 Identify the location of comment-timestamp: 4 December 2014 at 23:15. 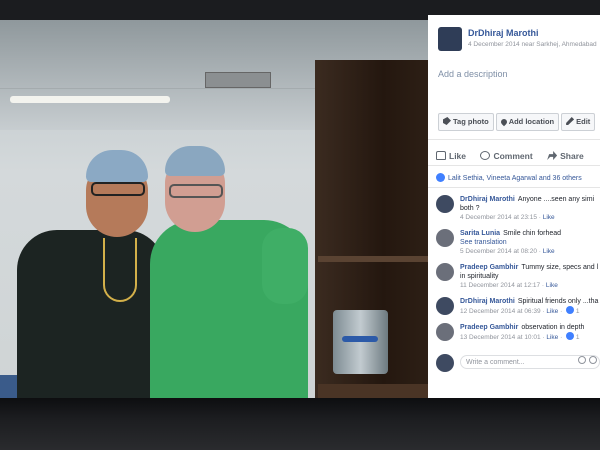
(498, 217).